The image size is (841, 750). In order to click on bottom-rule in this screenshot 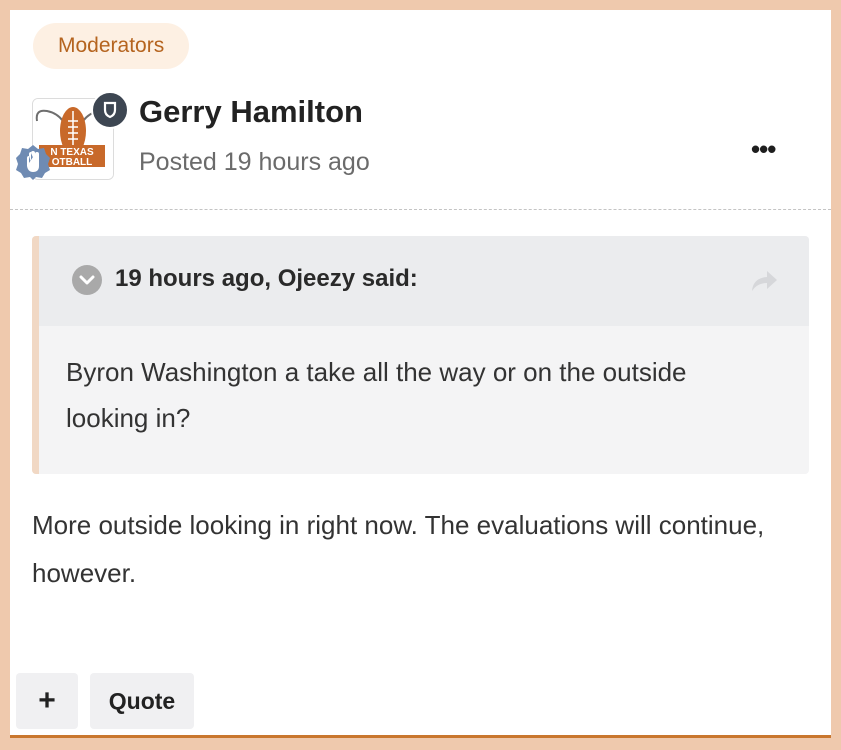, I will do `click(420, 736)`.